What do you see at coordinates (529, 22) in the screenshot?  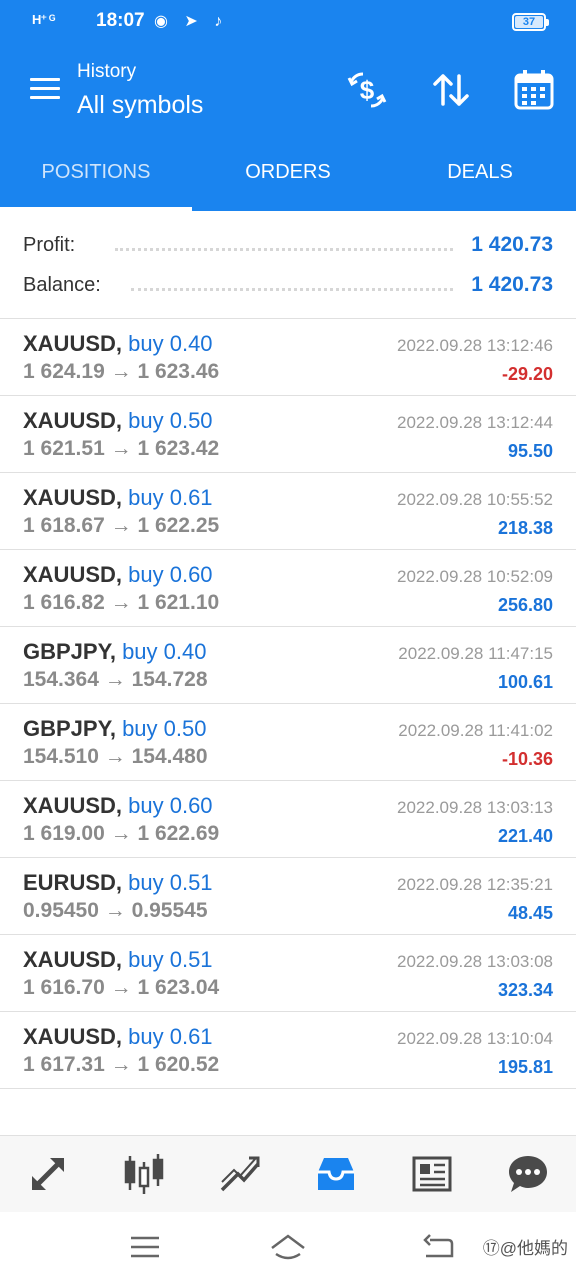 I see `battery-level: 37` at bounding box center [529, 22].